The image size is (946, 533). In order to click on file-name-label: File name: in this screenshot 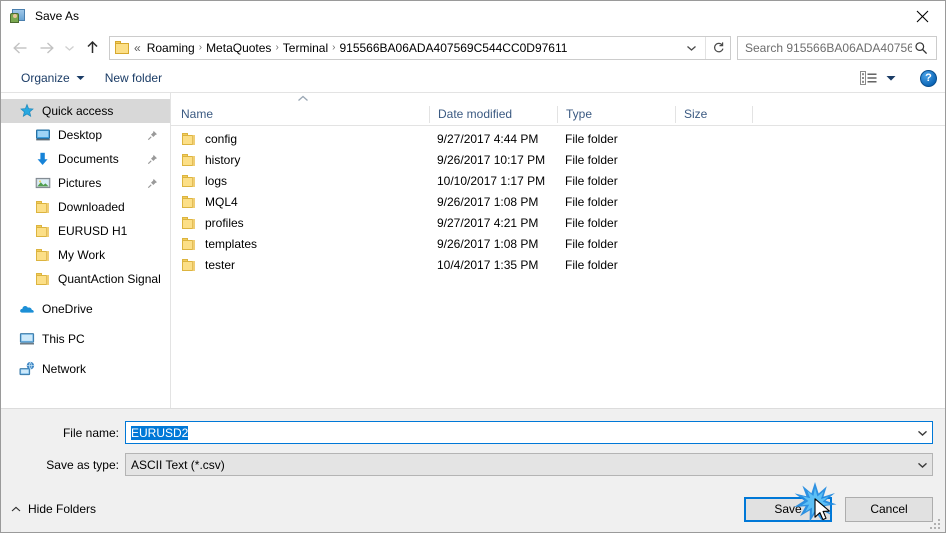, I will do `click(90, 432)`.